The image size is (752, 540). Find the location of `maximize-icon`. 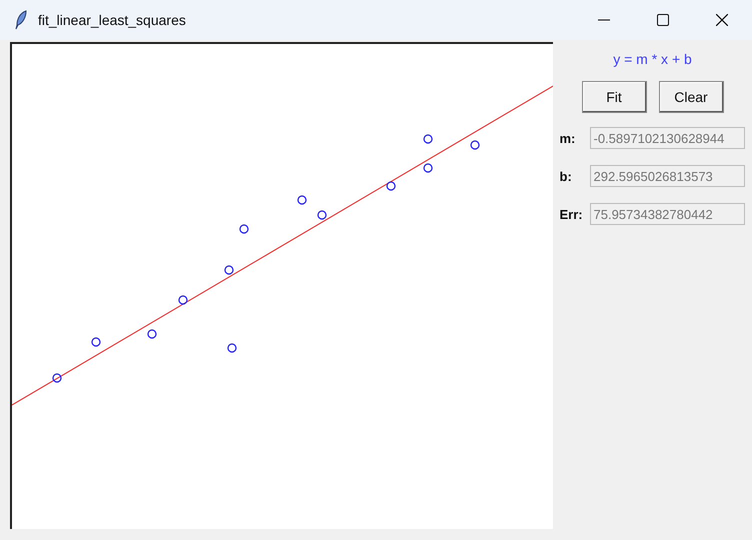

maximize-icon is located at coordinates (663, 20).